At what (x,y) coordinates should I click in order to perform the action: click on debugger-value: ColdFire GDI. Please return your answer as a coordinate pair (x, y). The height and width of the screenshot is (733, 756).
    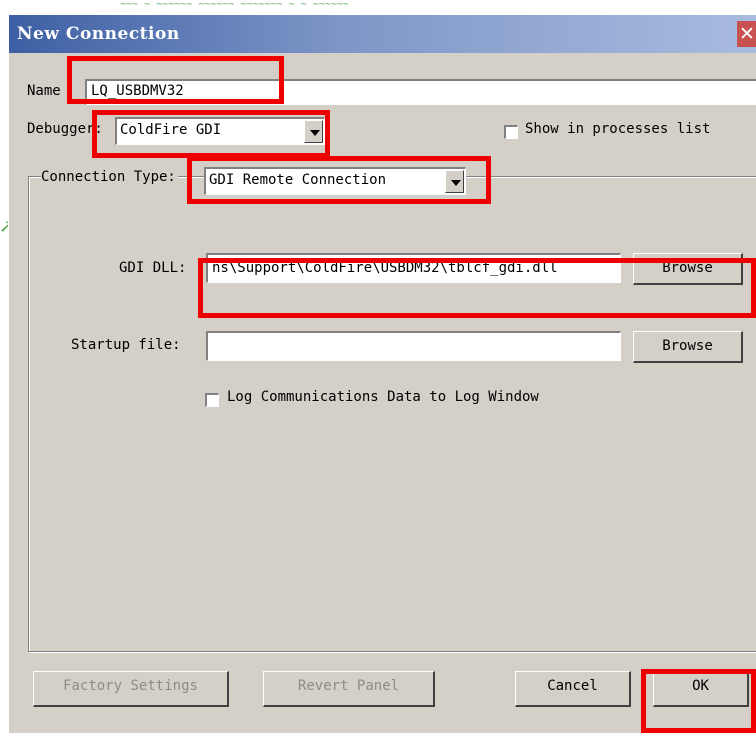
    Looking at the image, I should click on (171, 130).